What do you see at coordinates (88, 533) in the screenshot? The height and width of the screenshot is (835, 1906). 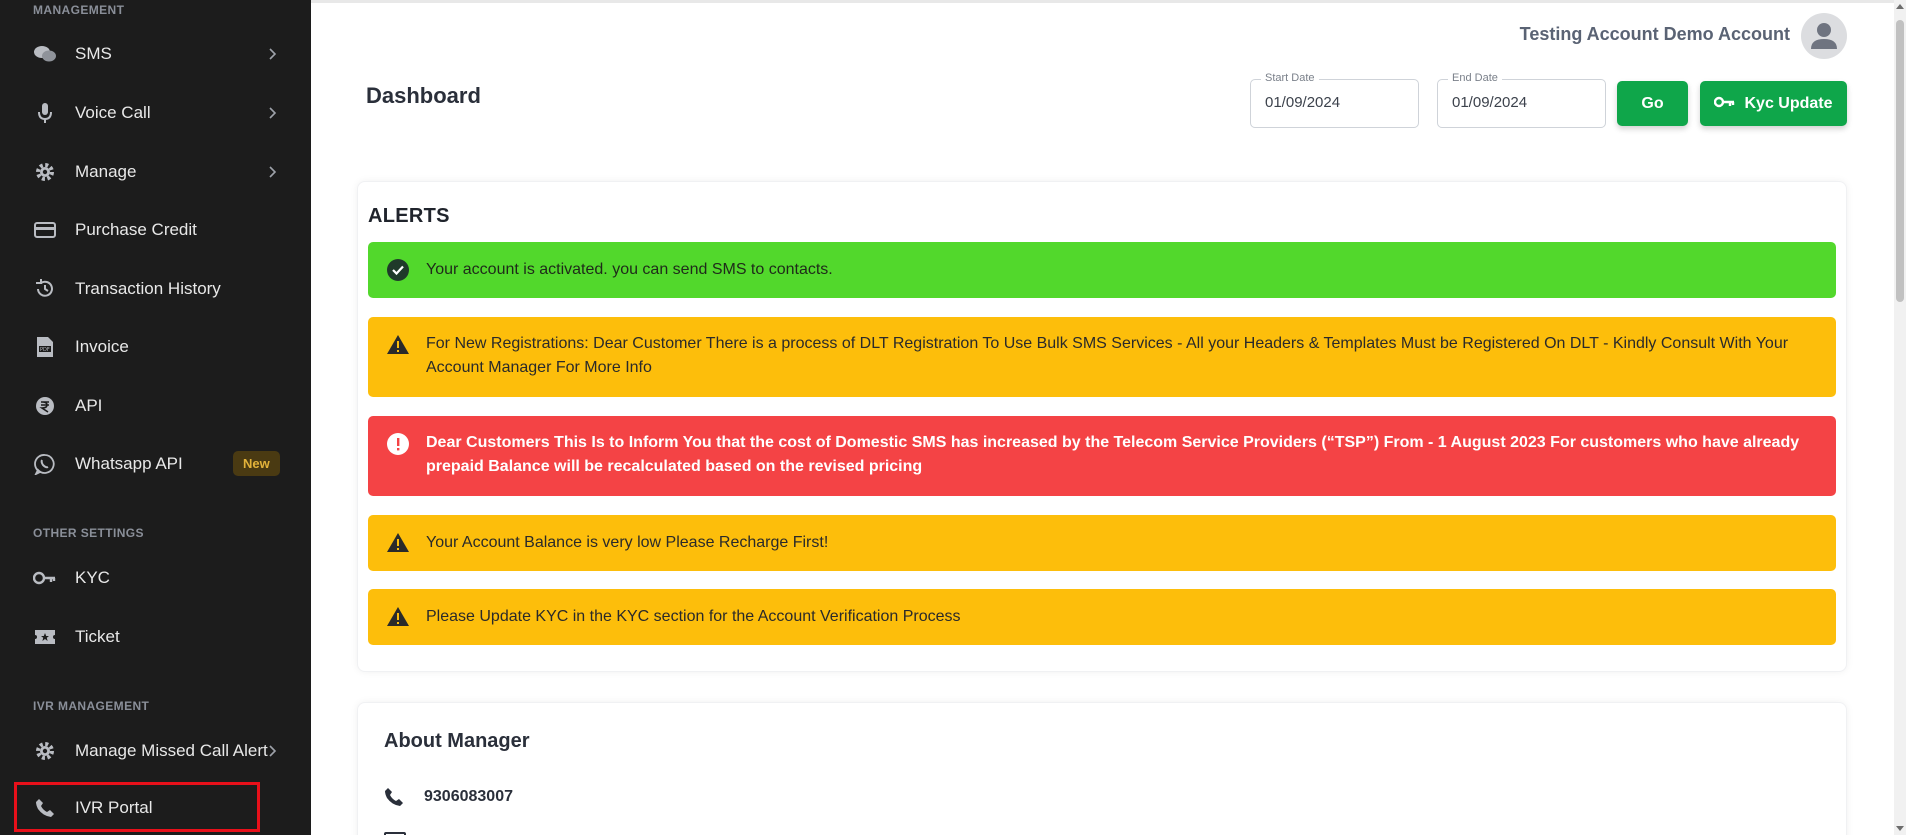 I see `section-label-other-settings: OTHER SETTINGS` at bounding box center [88, 533].